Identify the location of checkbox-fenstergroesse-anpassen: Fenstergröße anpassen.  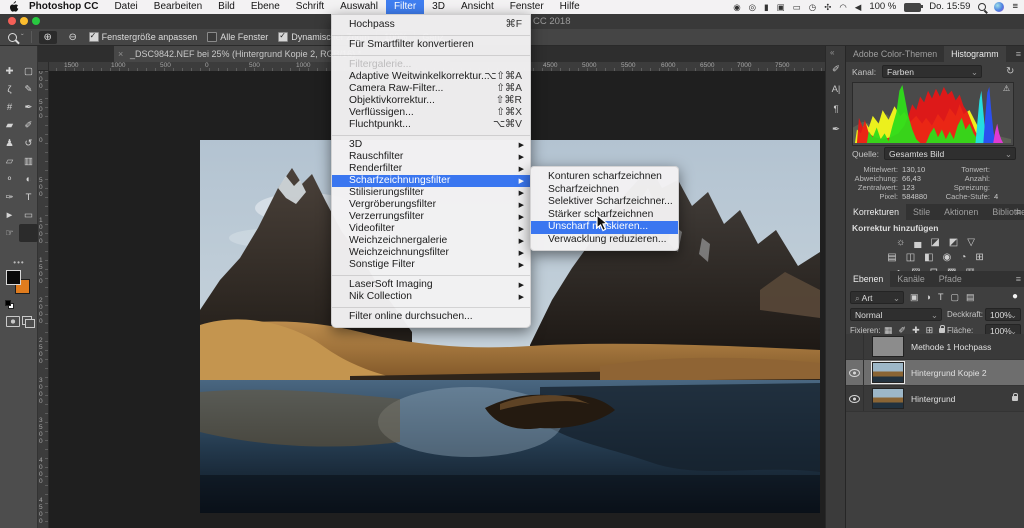
(142, 36).